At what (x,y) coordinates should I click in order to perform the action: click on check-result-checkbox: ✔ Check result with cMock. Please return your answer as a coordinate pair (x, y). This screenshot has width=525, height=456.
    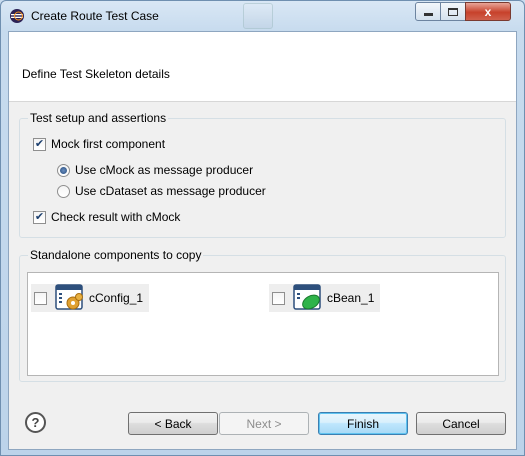
    Looking at the image, I should click on (106, 217).